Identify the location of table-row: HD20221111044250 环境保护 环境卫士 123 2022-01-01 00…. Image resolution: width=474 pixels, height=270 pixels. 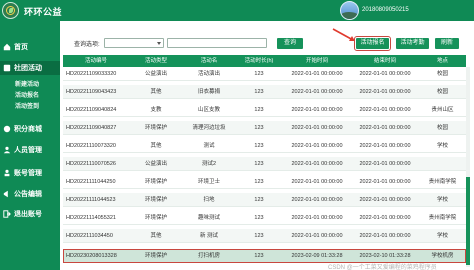
(264, 182).